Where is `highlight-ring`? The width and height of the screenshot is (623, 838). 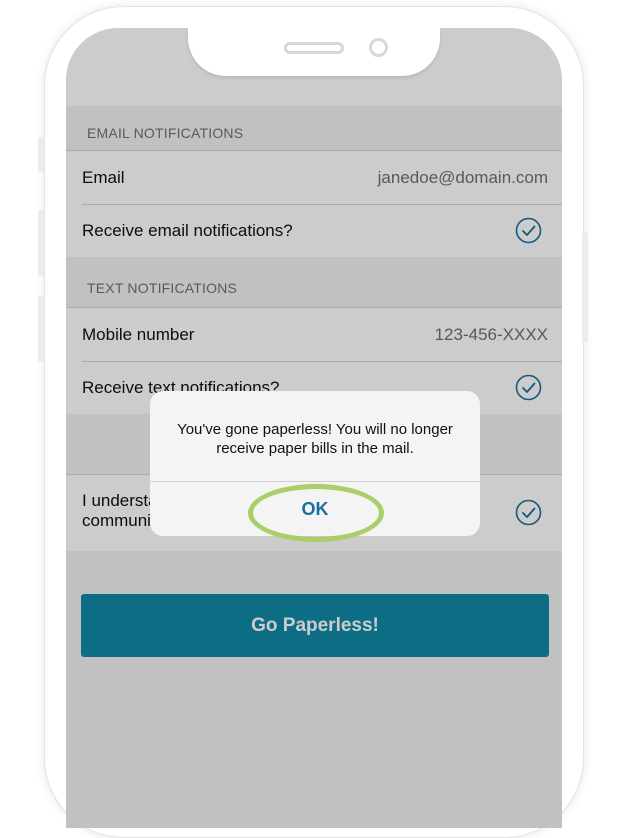
highlight-ring is located at coordinates (316, 513).